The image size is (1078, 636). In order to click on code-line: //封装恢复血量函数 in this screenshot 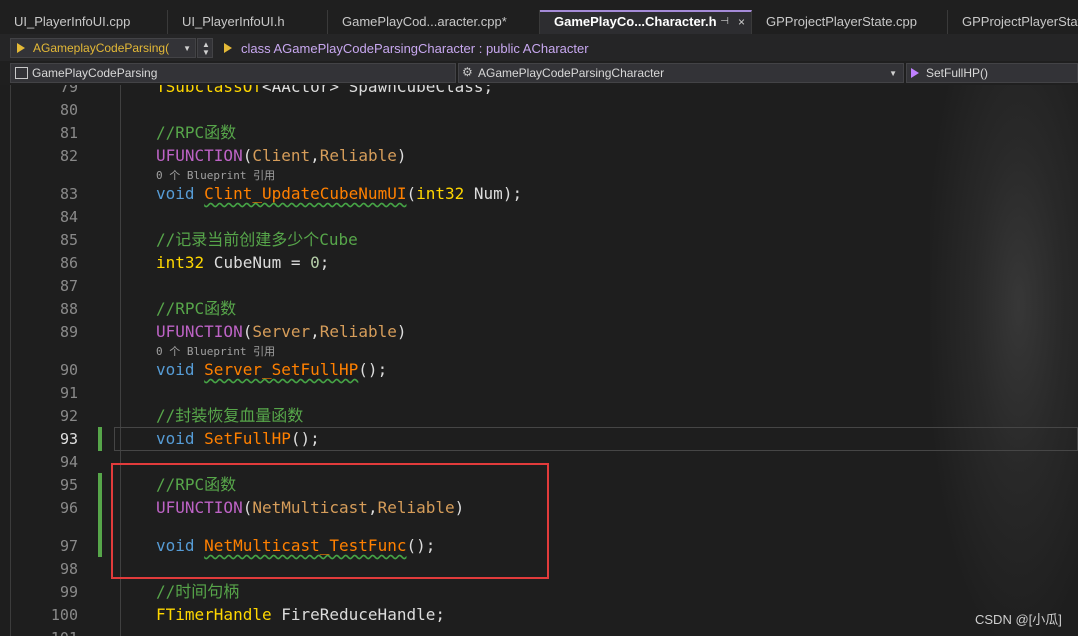, I will do `click(229, 416)`.